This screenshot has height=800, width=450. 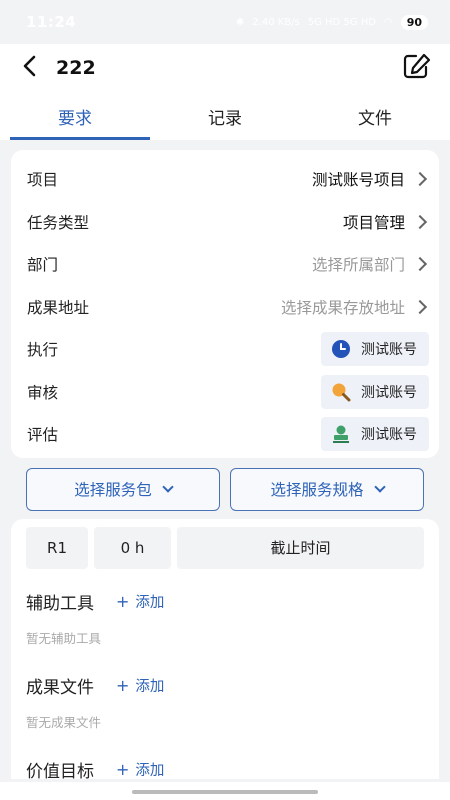 What do you see at coordinates (150, 686) in the screenshot?
I see `add-file-label: 添加` at bounding box center [150, 686].